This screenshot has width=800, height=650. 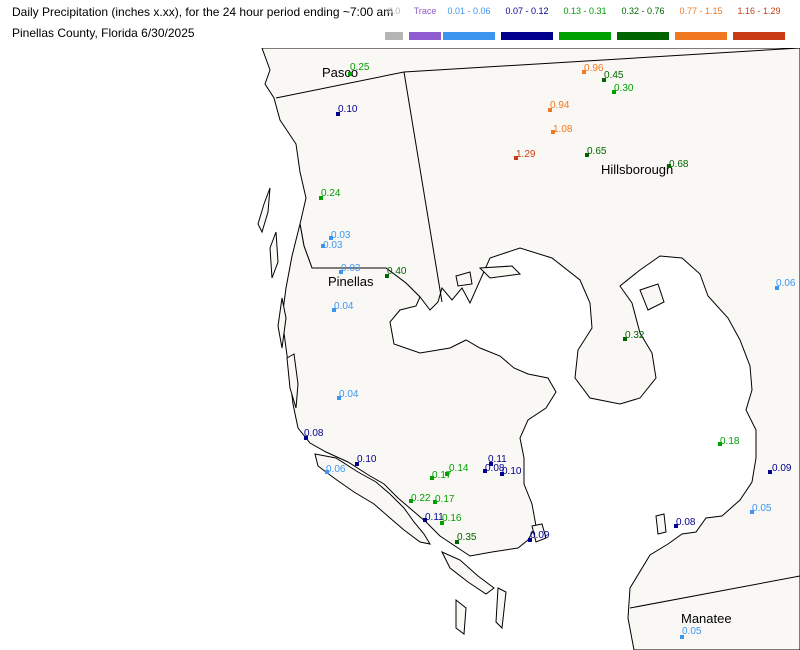 I want to click on station-value: 1.29, so click(x=526, y=154).